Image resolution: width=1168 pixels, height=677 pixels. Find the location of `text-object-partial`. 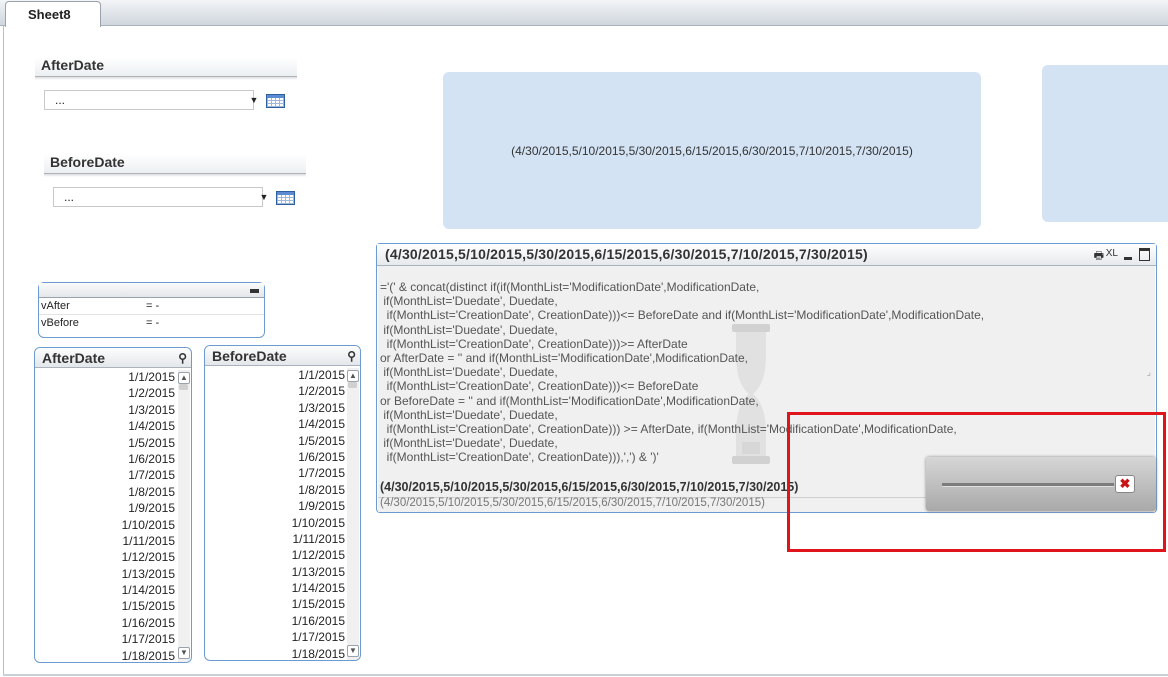

text-object-partial is located at coordinates (1105, 143).